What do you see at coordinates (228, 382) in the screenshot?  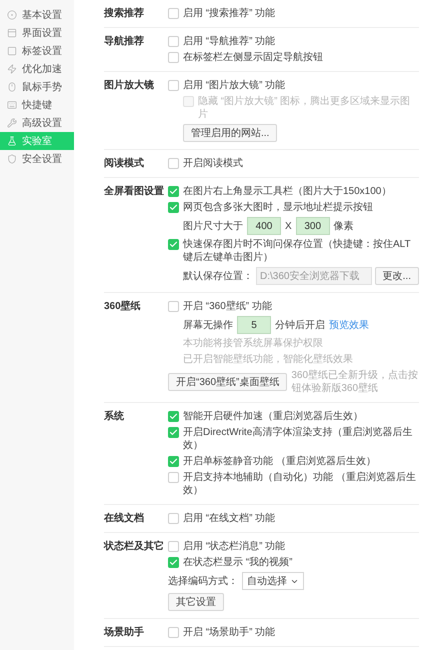 I see `action-button: 开启“360壁纸”桌面壁纸` at bounding box center [228, 382].